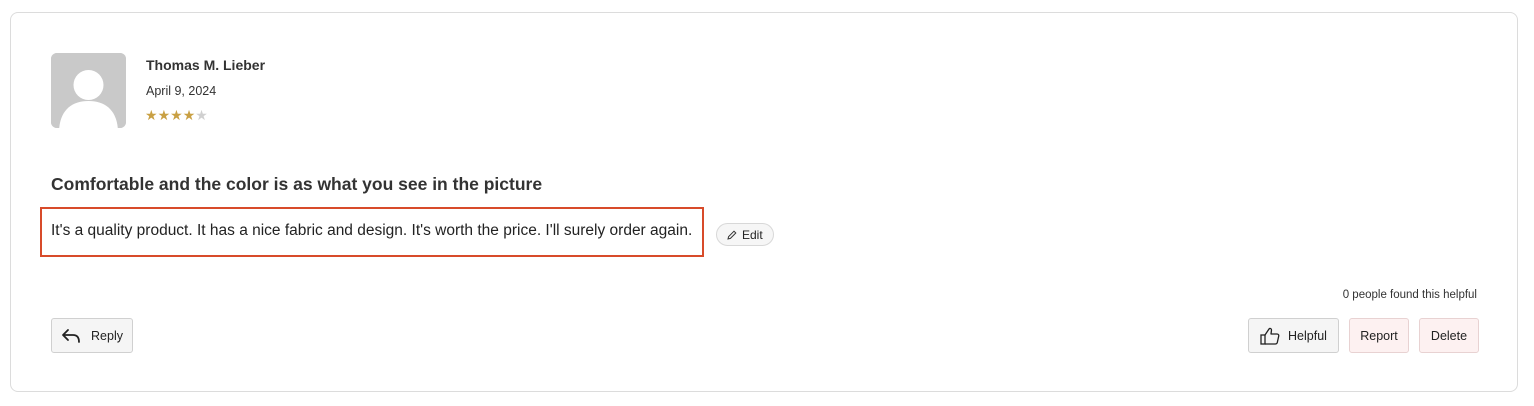  I want to click on helpful-button: Helpful, so click(1293, 335).